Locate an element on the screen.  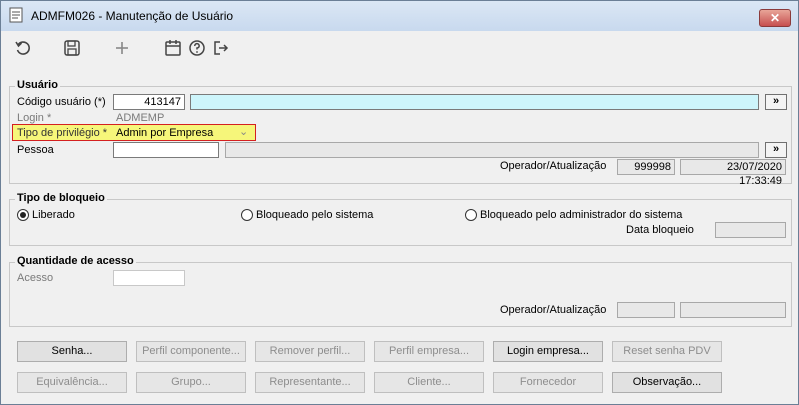
login-value: ADMEMP is located at coordinates (140, 118).